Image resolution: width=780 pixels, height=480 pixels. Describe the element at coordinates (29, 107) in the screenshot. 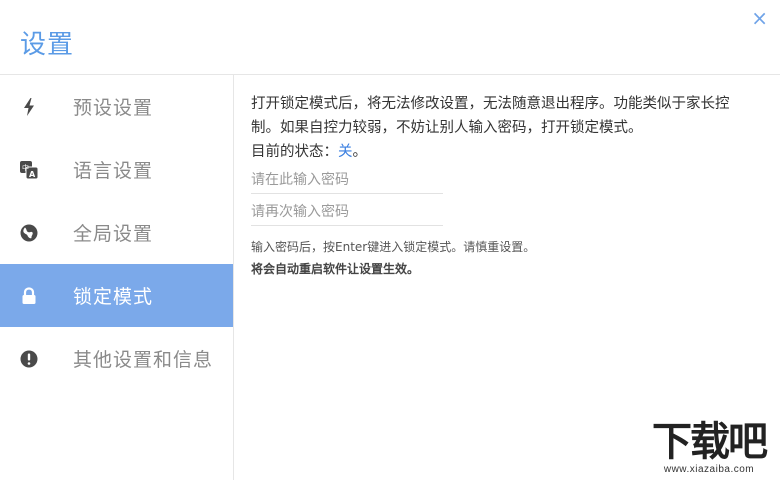

I see `lightning-icon` at that location.